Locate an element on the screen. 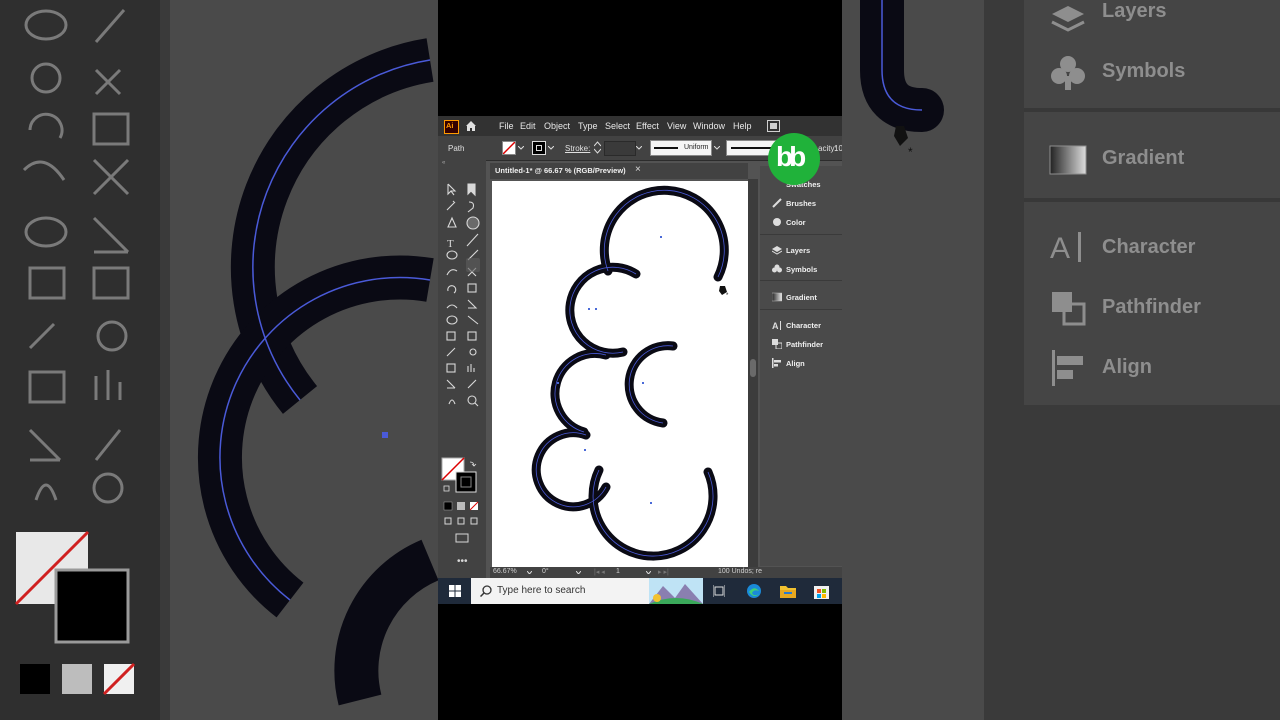 The width and height of the screenshot is (1280, 720). home-icon is located at coordinates (471, 126).